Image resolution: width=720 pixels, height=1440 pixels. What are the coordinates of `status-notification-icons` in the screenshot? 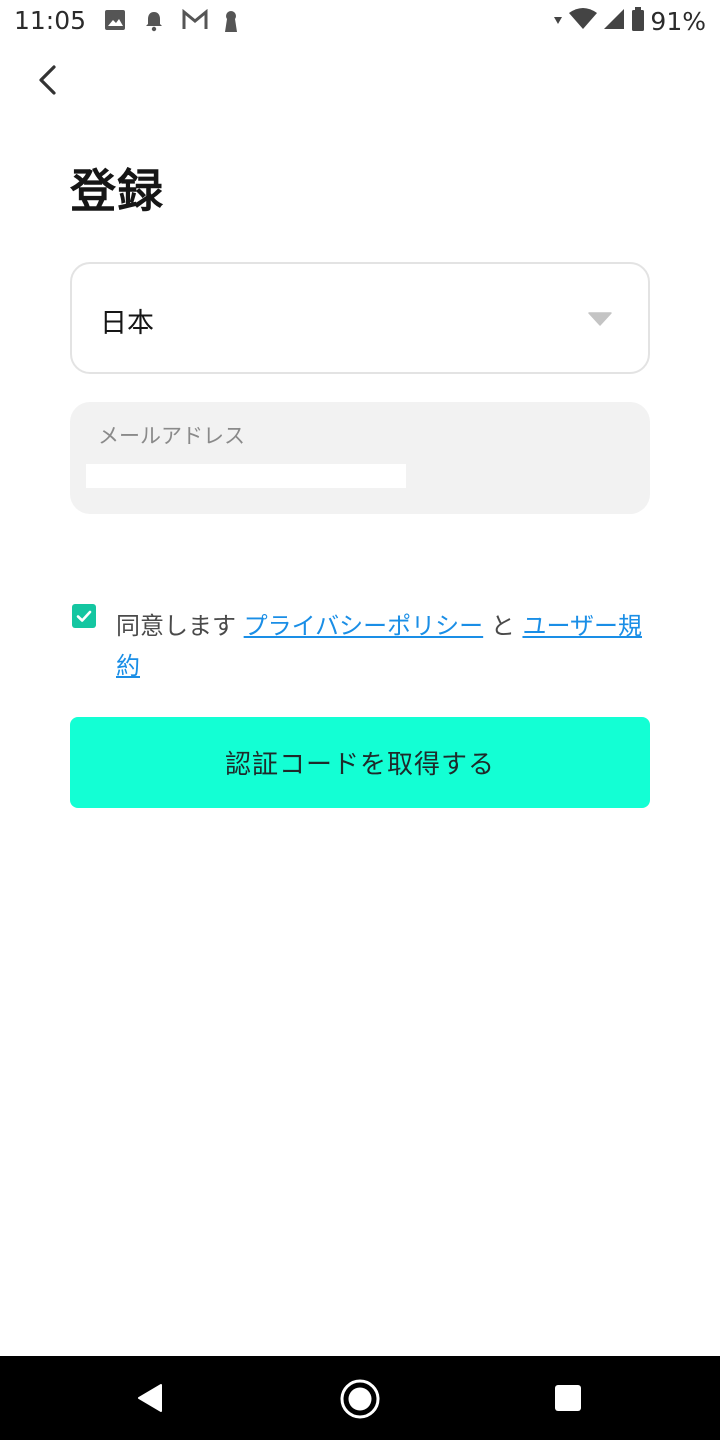 It's located at (182, 20).